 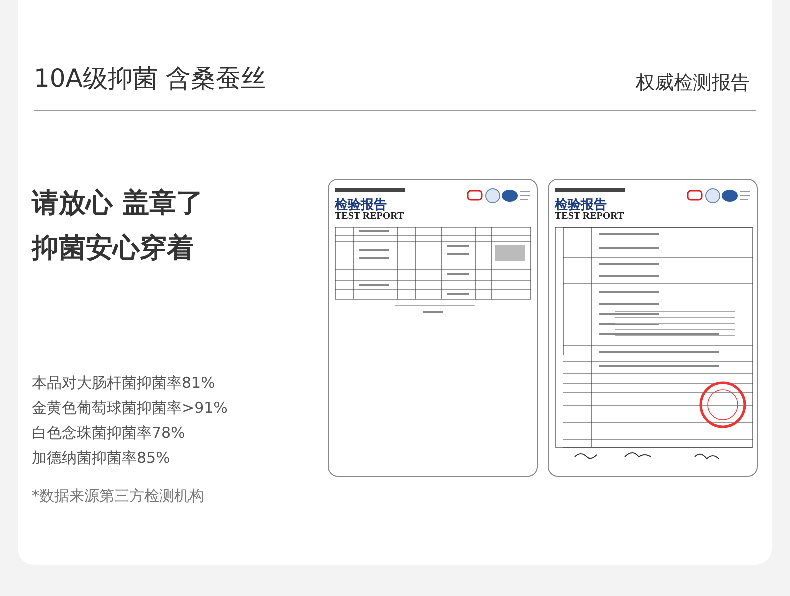 What do you see at coordinates (693, 83) in the screenshot?
I see `page-subtitle: 权威检测报告` at bounding box center [693, 83].